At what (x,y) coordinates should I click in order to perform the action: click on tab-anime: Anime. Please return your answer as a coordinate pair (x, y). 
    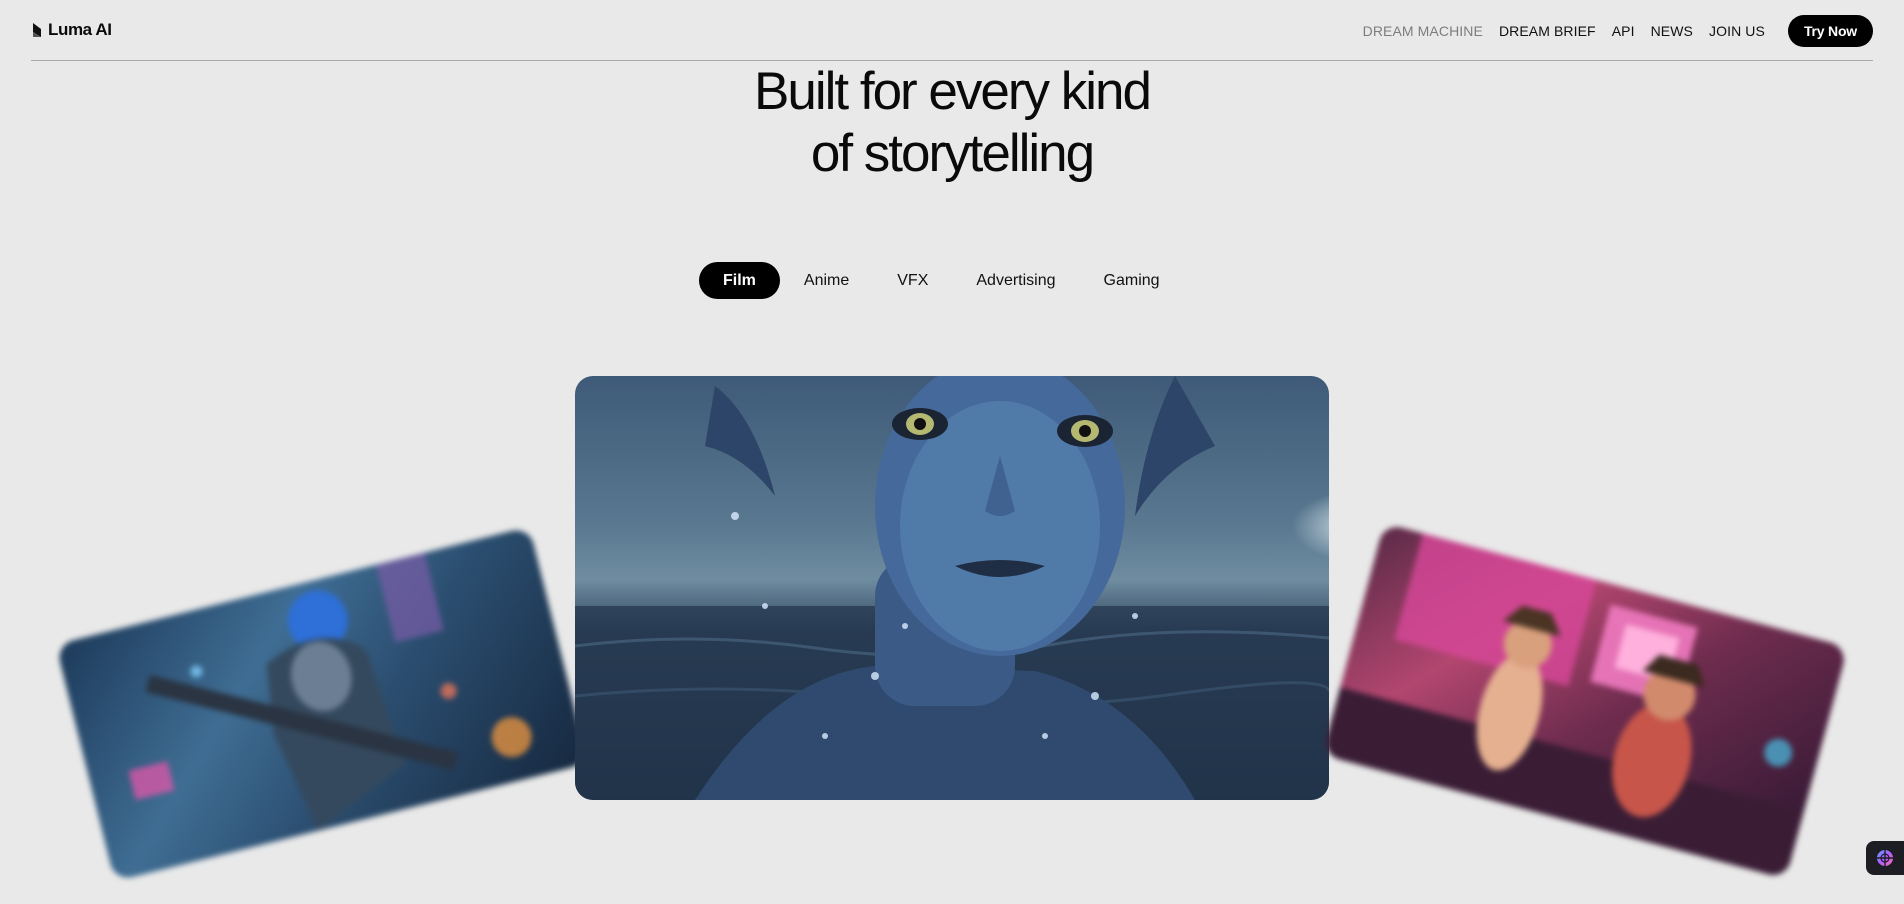
    Looking at the image, I should click on (826, 280).